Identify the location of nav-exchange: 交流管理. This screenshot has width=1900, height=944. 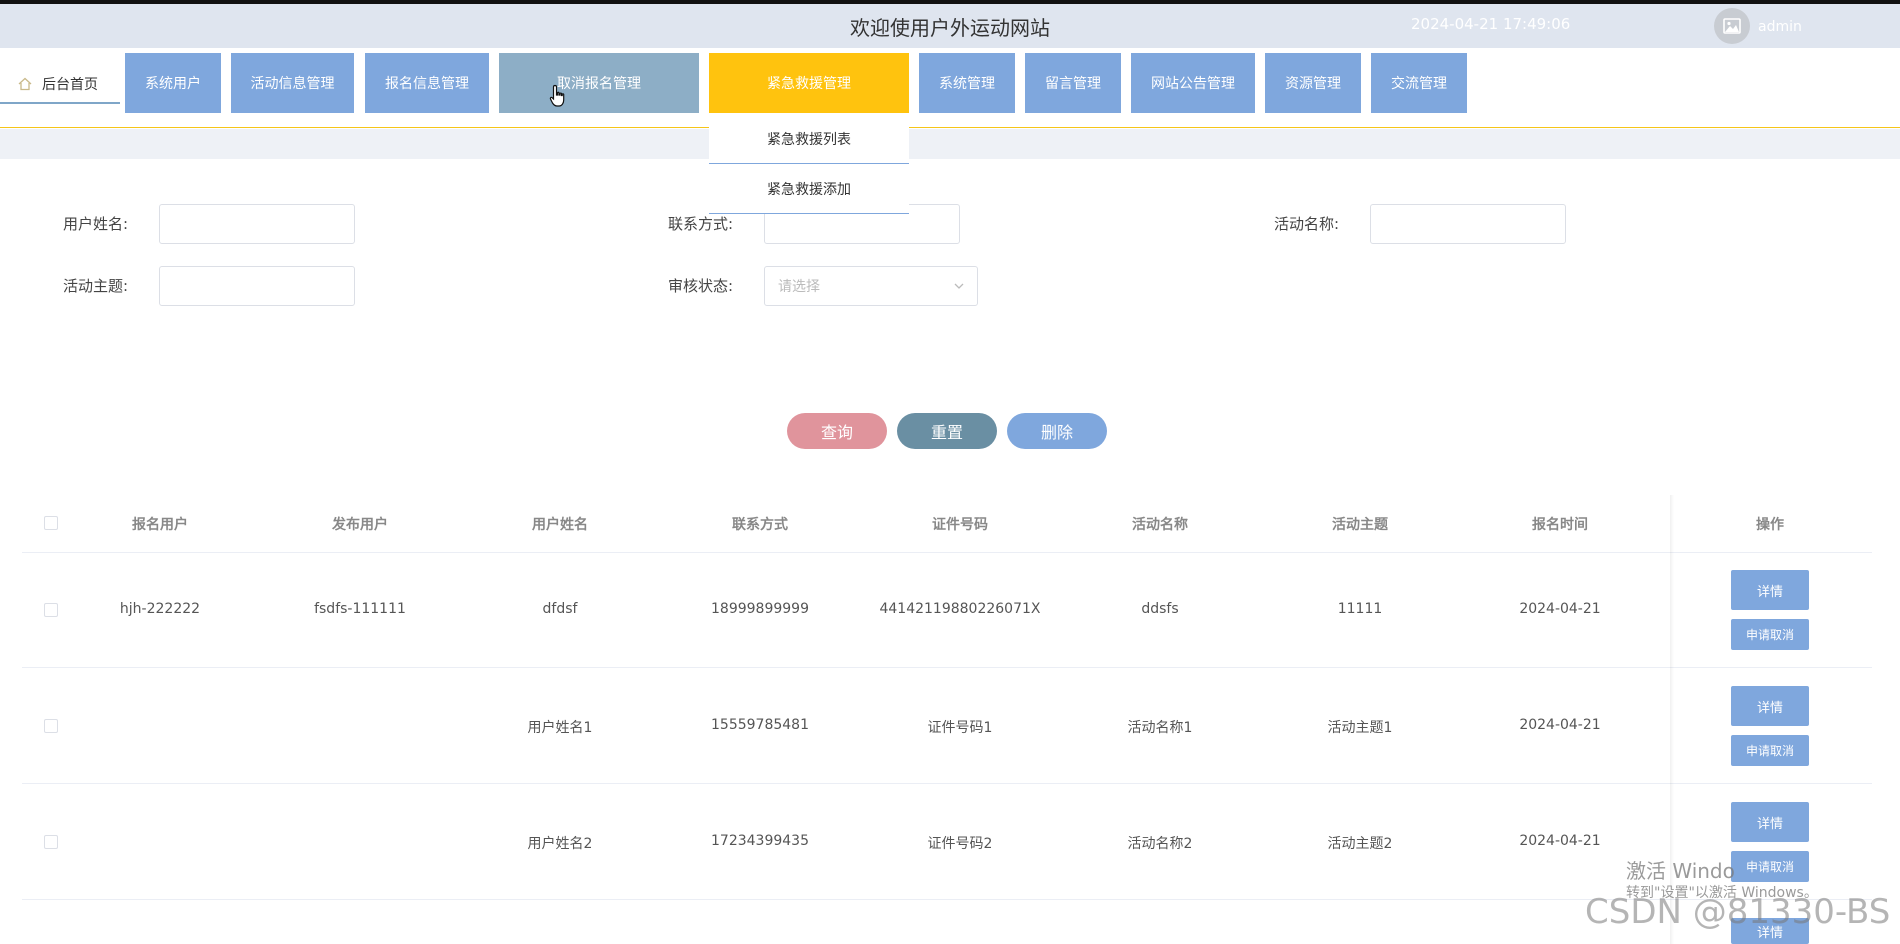
(1419, 83).